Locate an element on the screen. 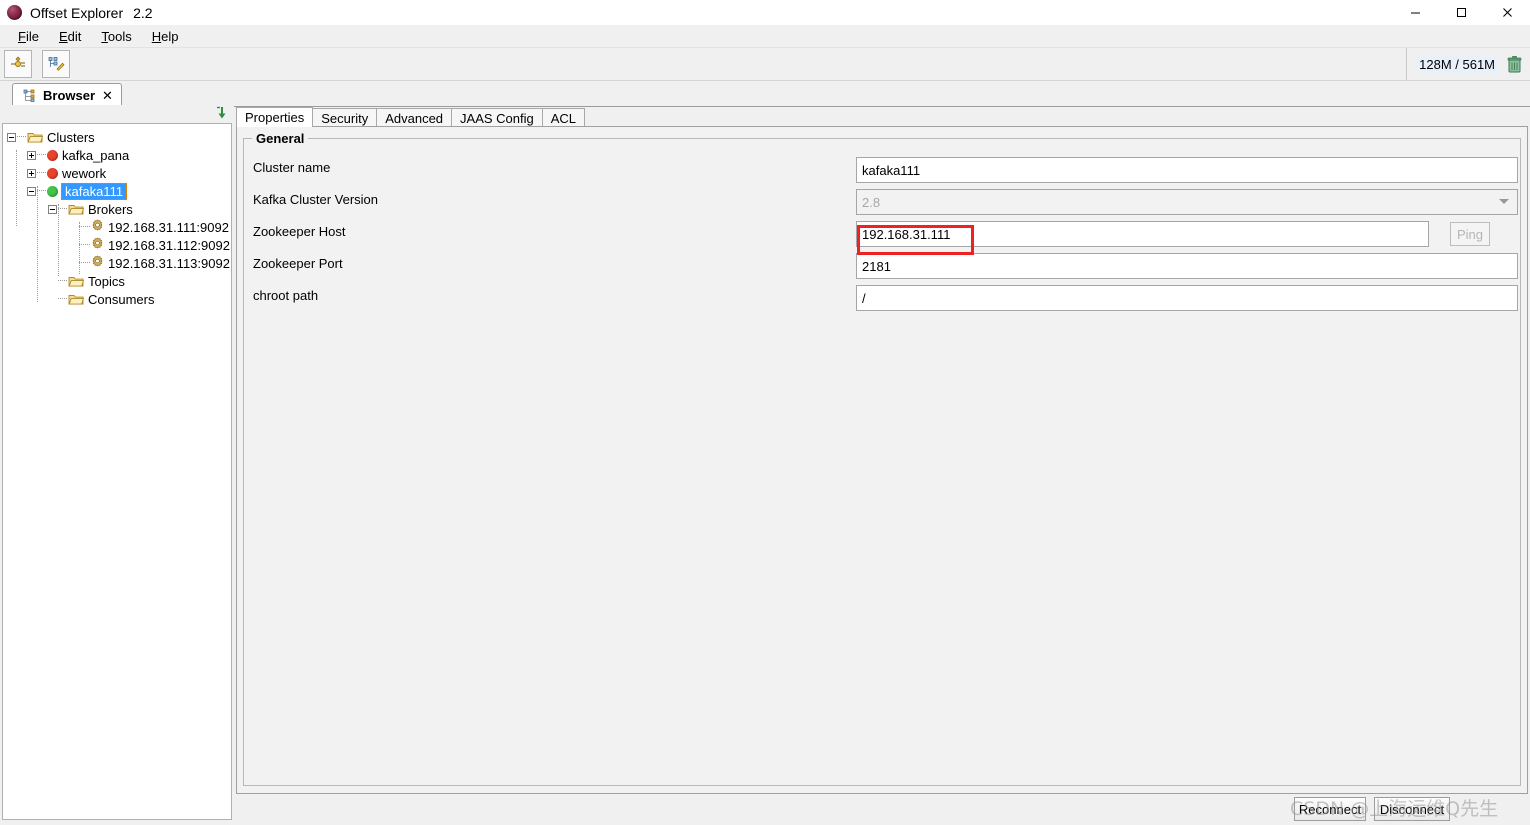 This screenshot has height=825, width=1530. reconnect-button: Reconnect is located at coordinates (1330, 809).